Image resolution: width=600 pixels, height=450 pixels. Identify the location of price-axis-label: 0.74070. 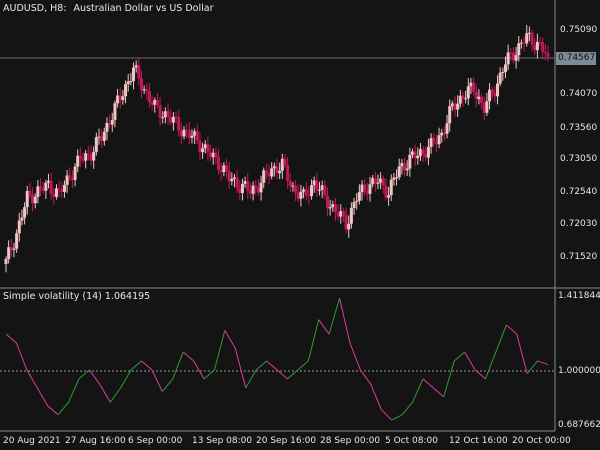
(579, 94).